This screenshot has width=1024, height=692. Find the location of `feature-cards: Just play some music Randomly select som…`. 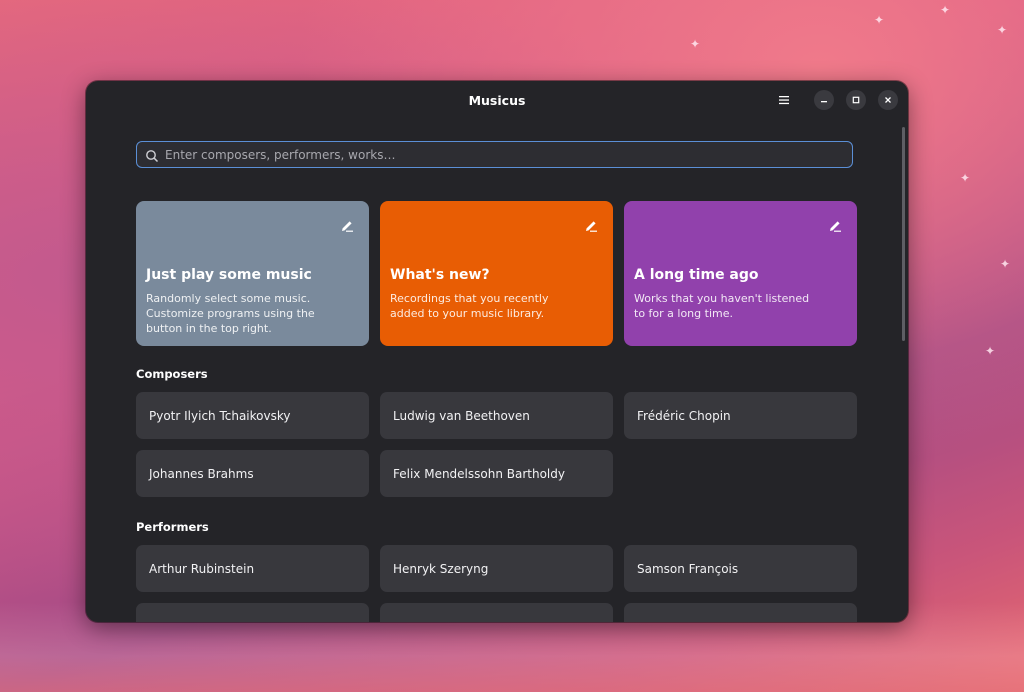

feature-cards: Just play some music Randomly select som… is located at coordinates (496, 273).